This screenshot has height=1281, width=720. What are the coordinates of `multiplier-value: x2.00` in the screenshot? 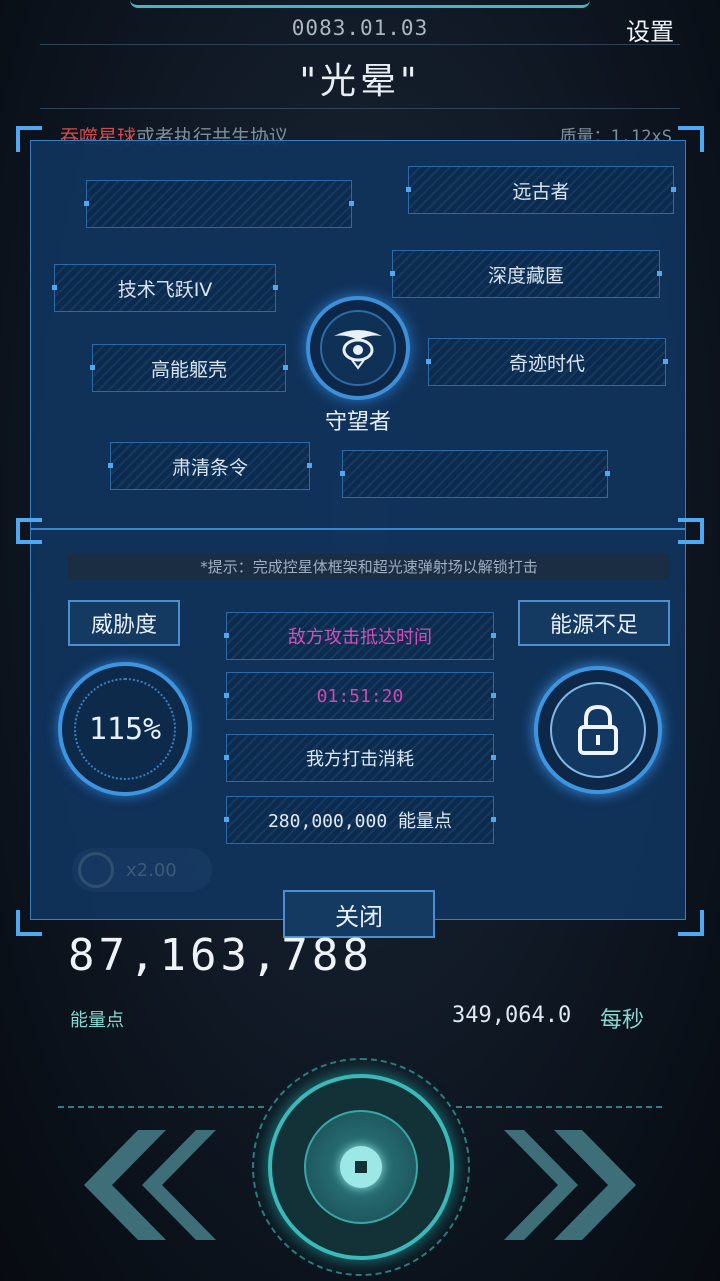 It's located at (151, 870).